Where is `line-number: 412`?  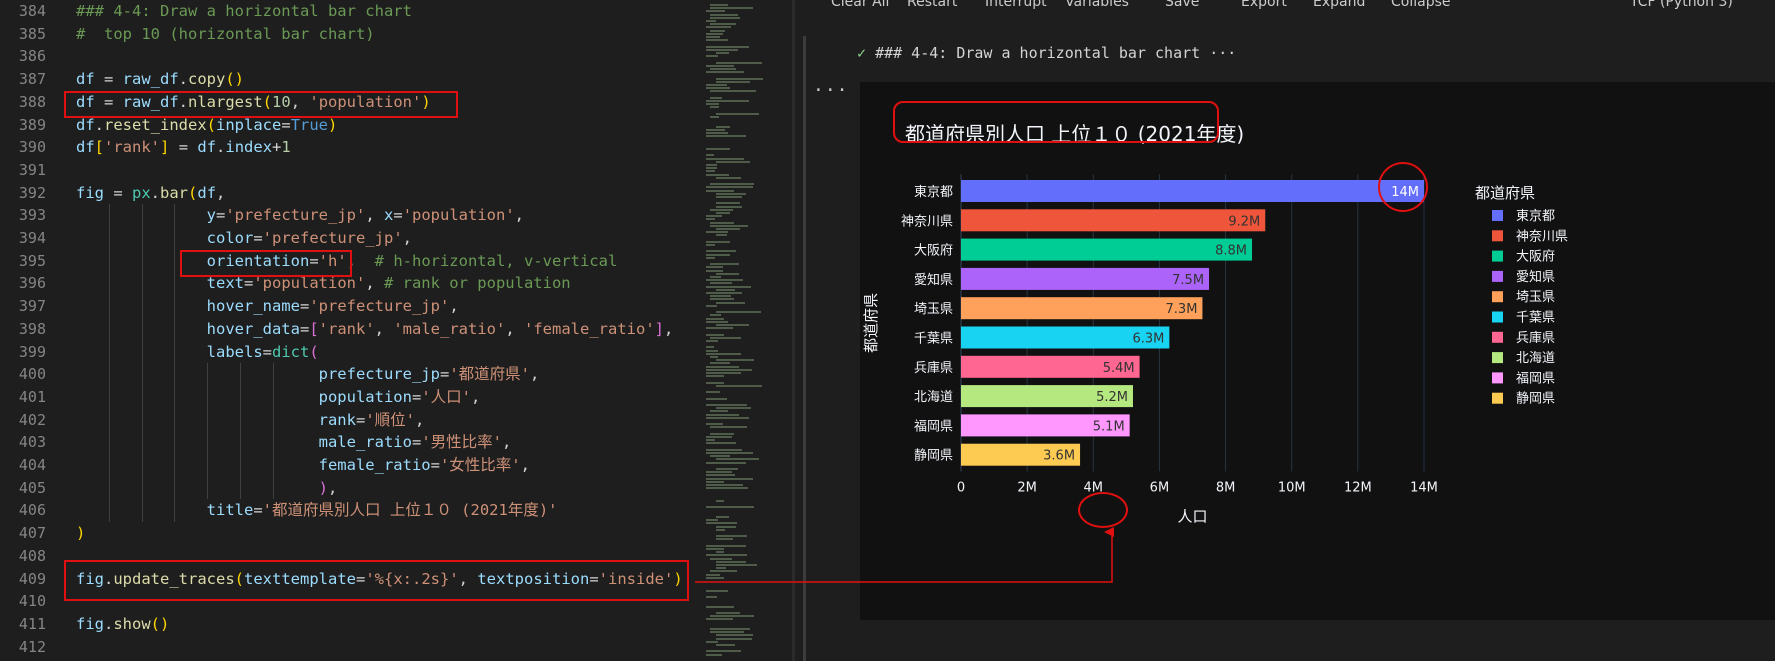 line-number: 412 is located at coordinates (32, 646).